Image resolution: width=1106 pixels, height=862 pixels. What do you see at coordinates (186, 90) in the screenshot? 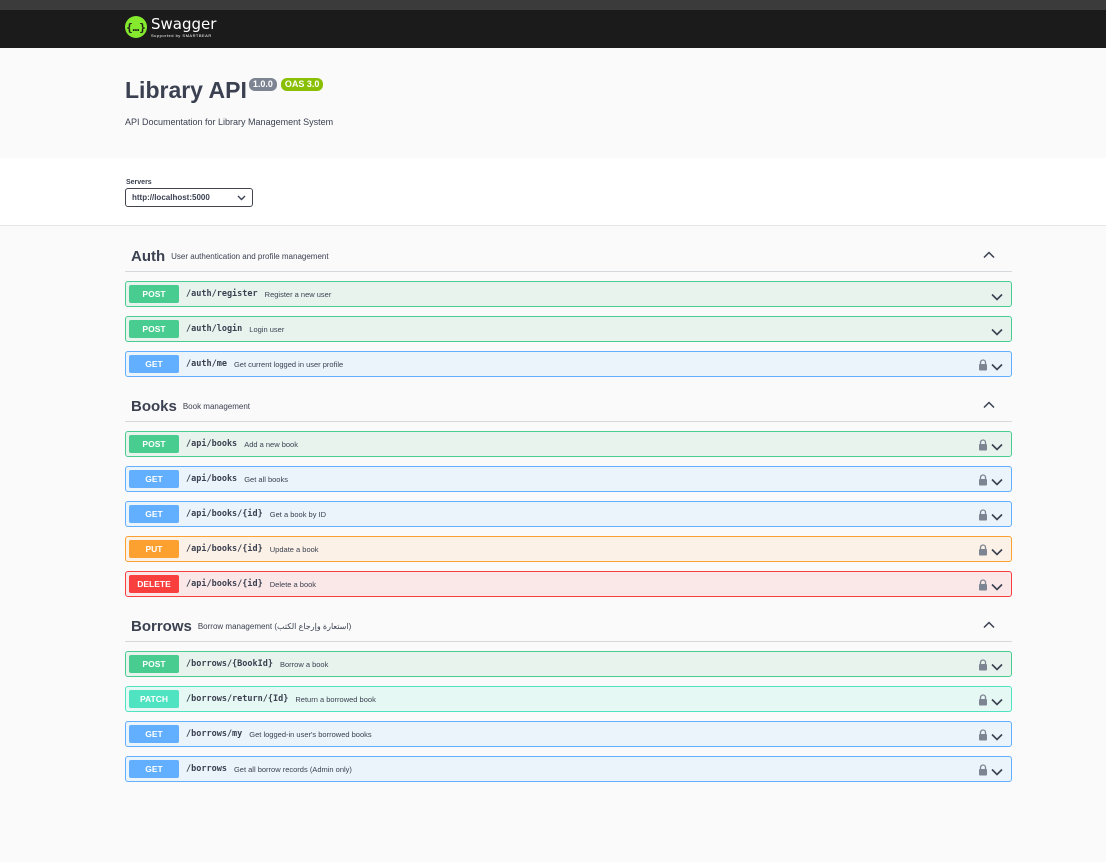
I see `page-title: Library API` at bounding box center [186, 90].